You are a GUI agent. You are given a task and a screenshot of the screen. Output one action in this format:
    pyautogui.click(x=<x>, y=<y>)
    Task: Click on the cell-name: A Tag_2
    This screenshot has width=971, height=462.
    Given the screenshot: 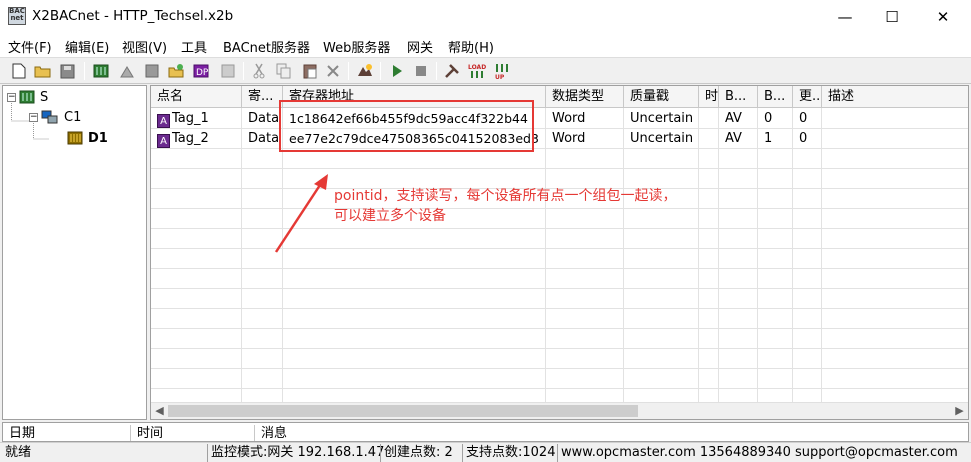 What is the action you would take?
    pyautogui.click(x=196, y=139)
    